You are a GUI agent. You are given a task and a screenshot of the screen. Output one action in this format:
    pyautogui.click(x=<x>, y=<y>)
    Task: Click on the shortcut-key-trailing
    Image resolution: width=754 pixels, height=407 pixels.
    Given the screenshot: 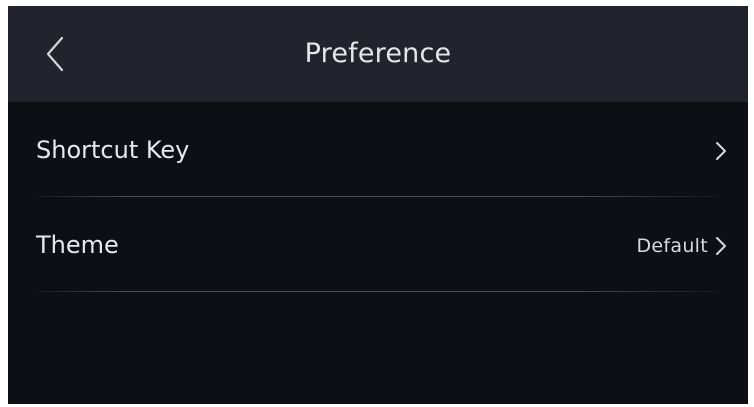 What is the action you would take?
    pyautogui.click(x=721, y=151)
    